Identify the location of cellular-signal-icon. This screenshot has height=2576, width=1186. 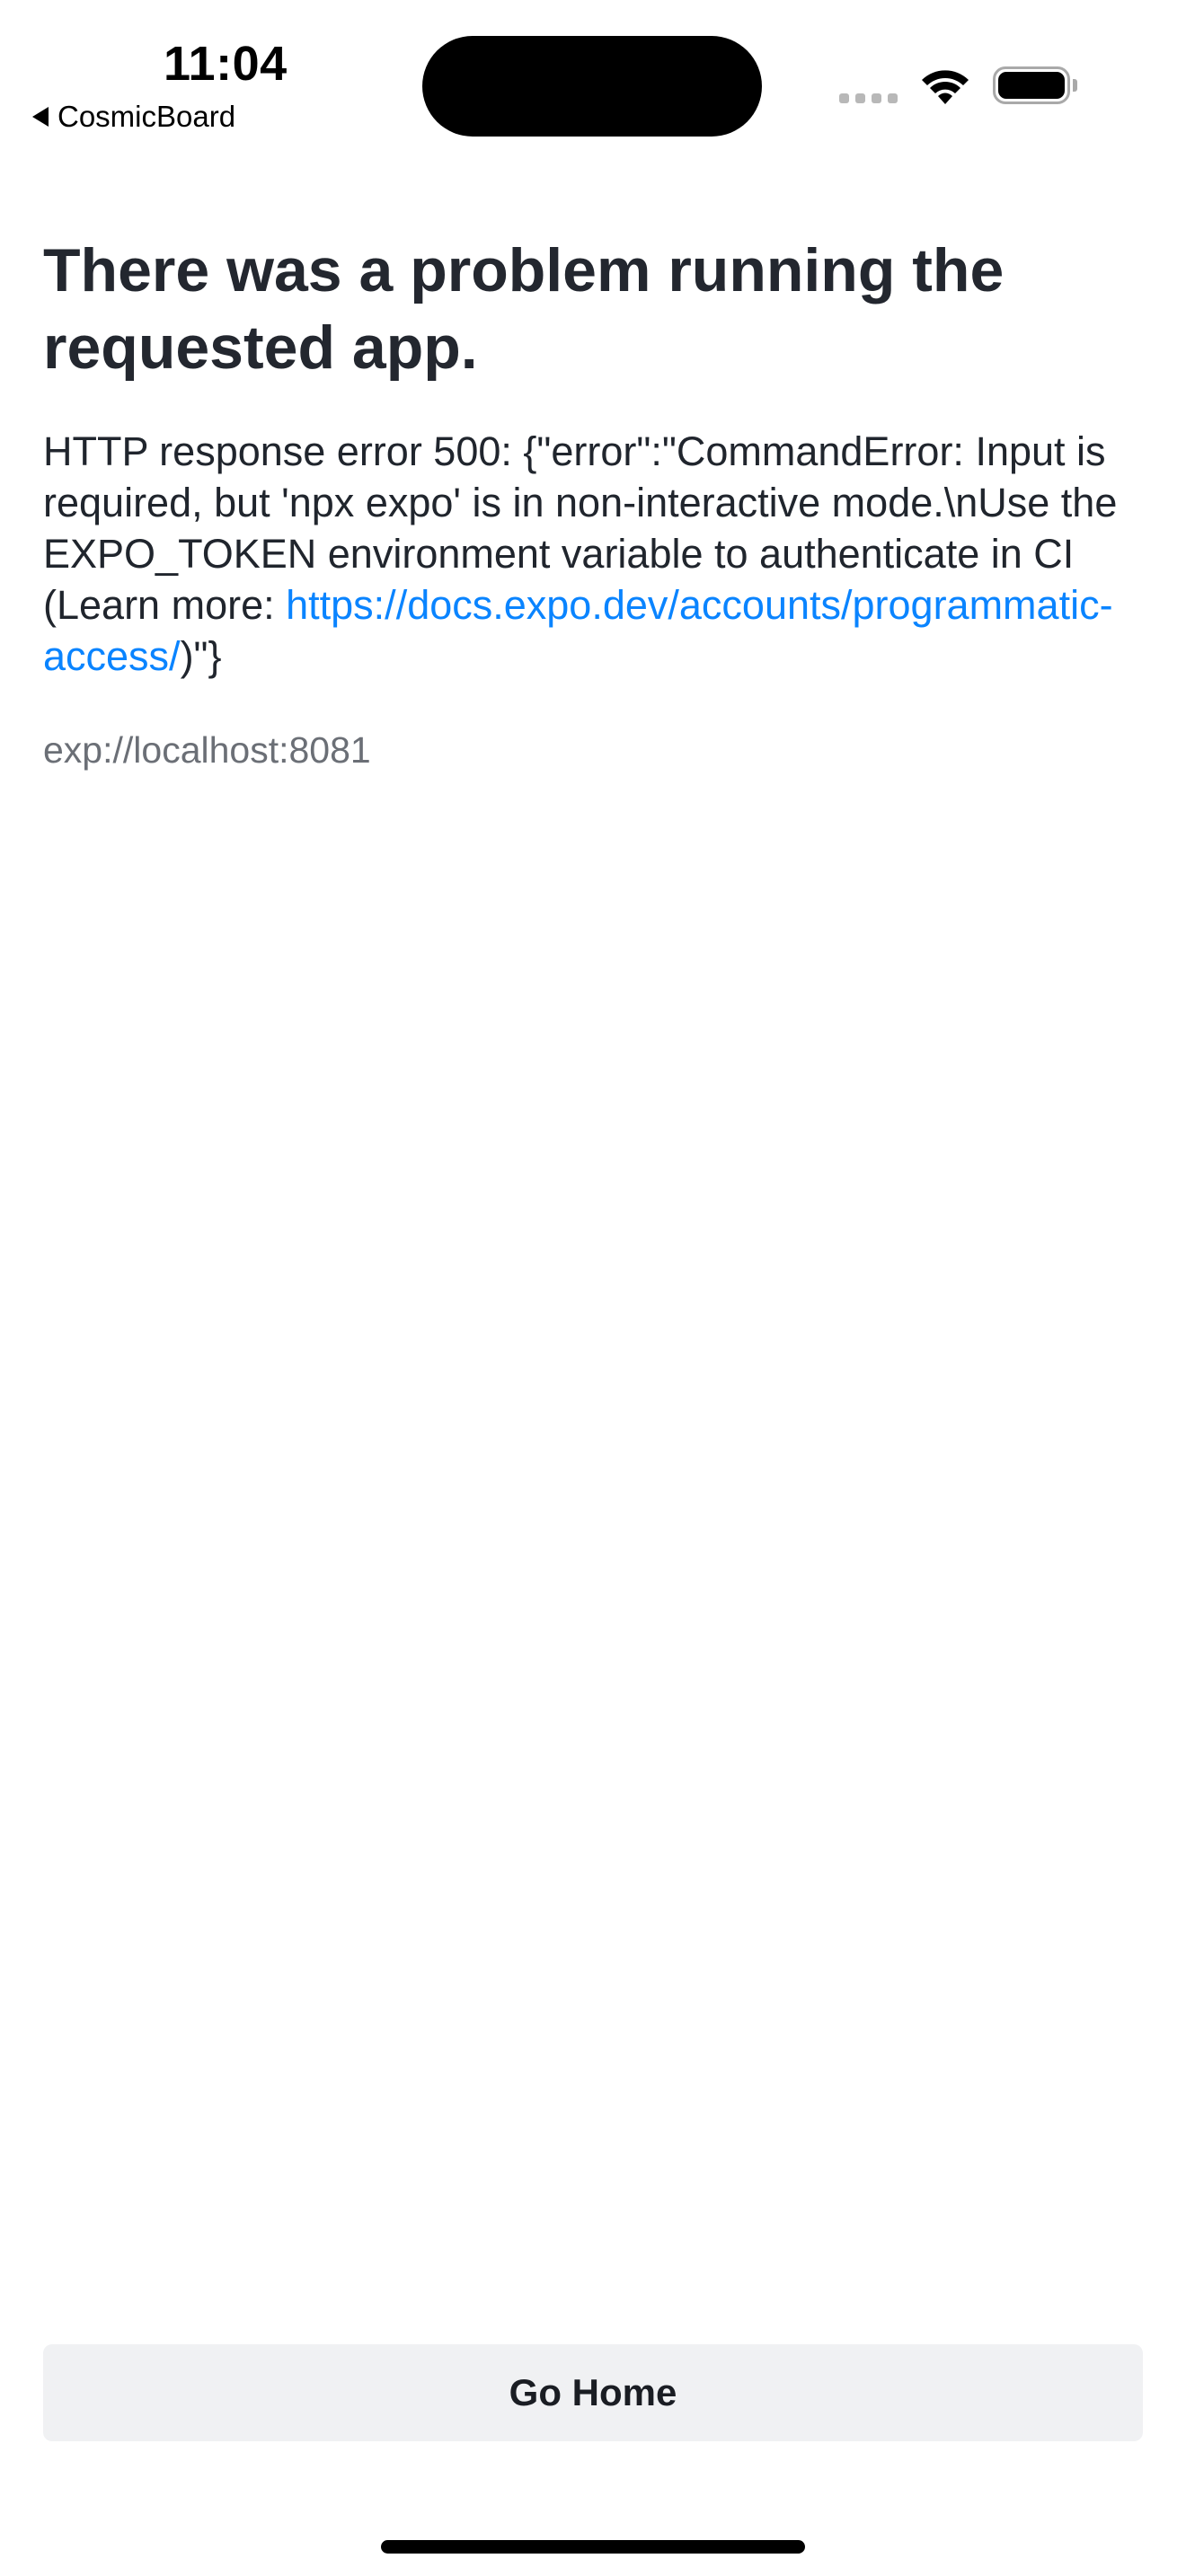
(868, 98).